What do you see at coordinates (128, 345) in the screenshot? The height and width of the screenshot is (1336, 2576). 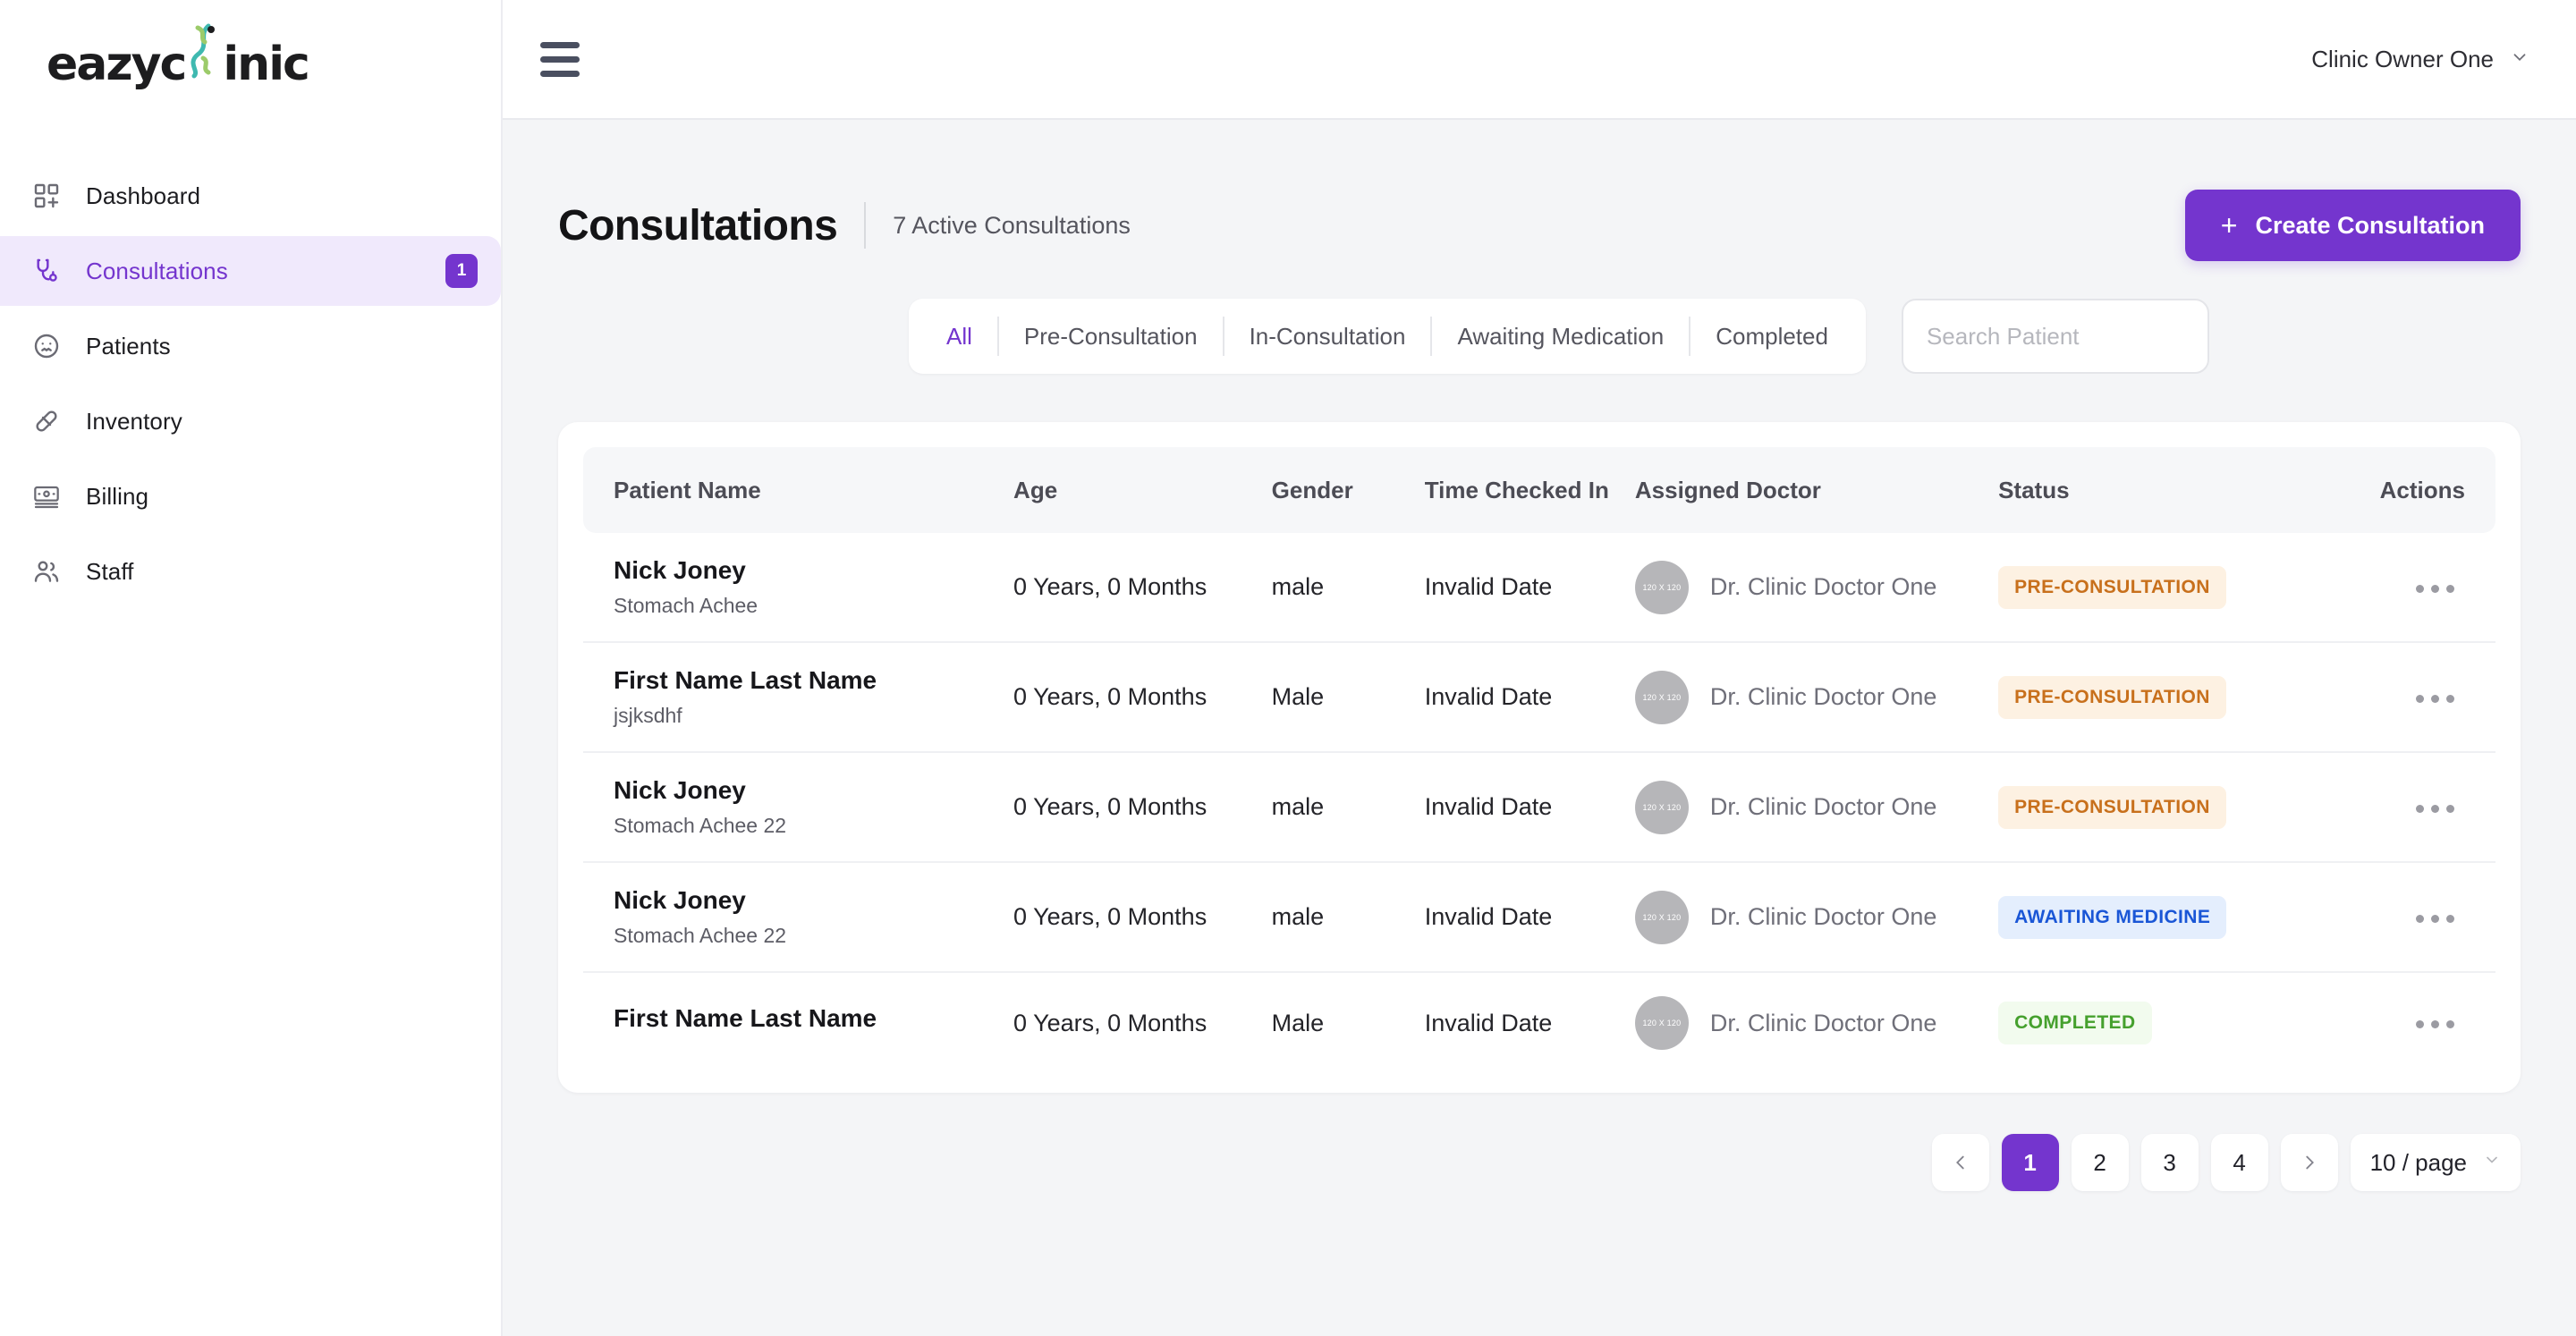 I see `sidebar-item-label: Patients` at bounding box center [128, 345].